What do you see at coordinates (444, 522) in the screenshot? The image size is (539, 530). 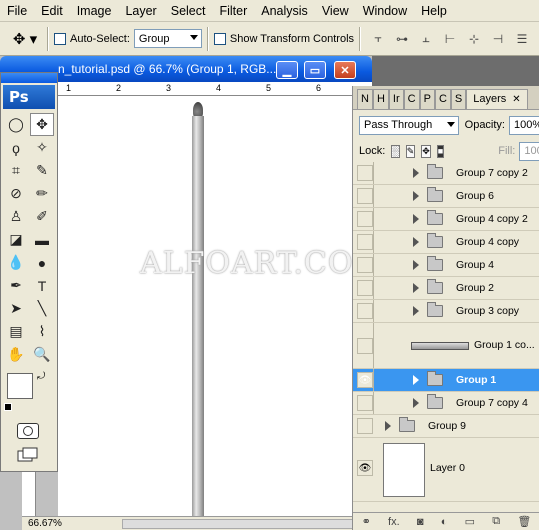 I see `adjustment-layer-icon: ◐` at bounding box center [444, 522].